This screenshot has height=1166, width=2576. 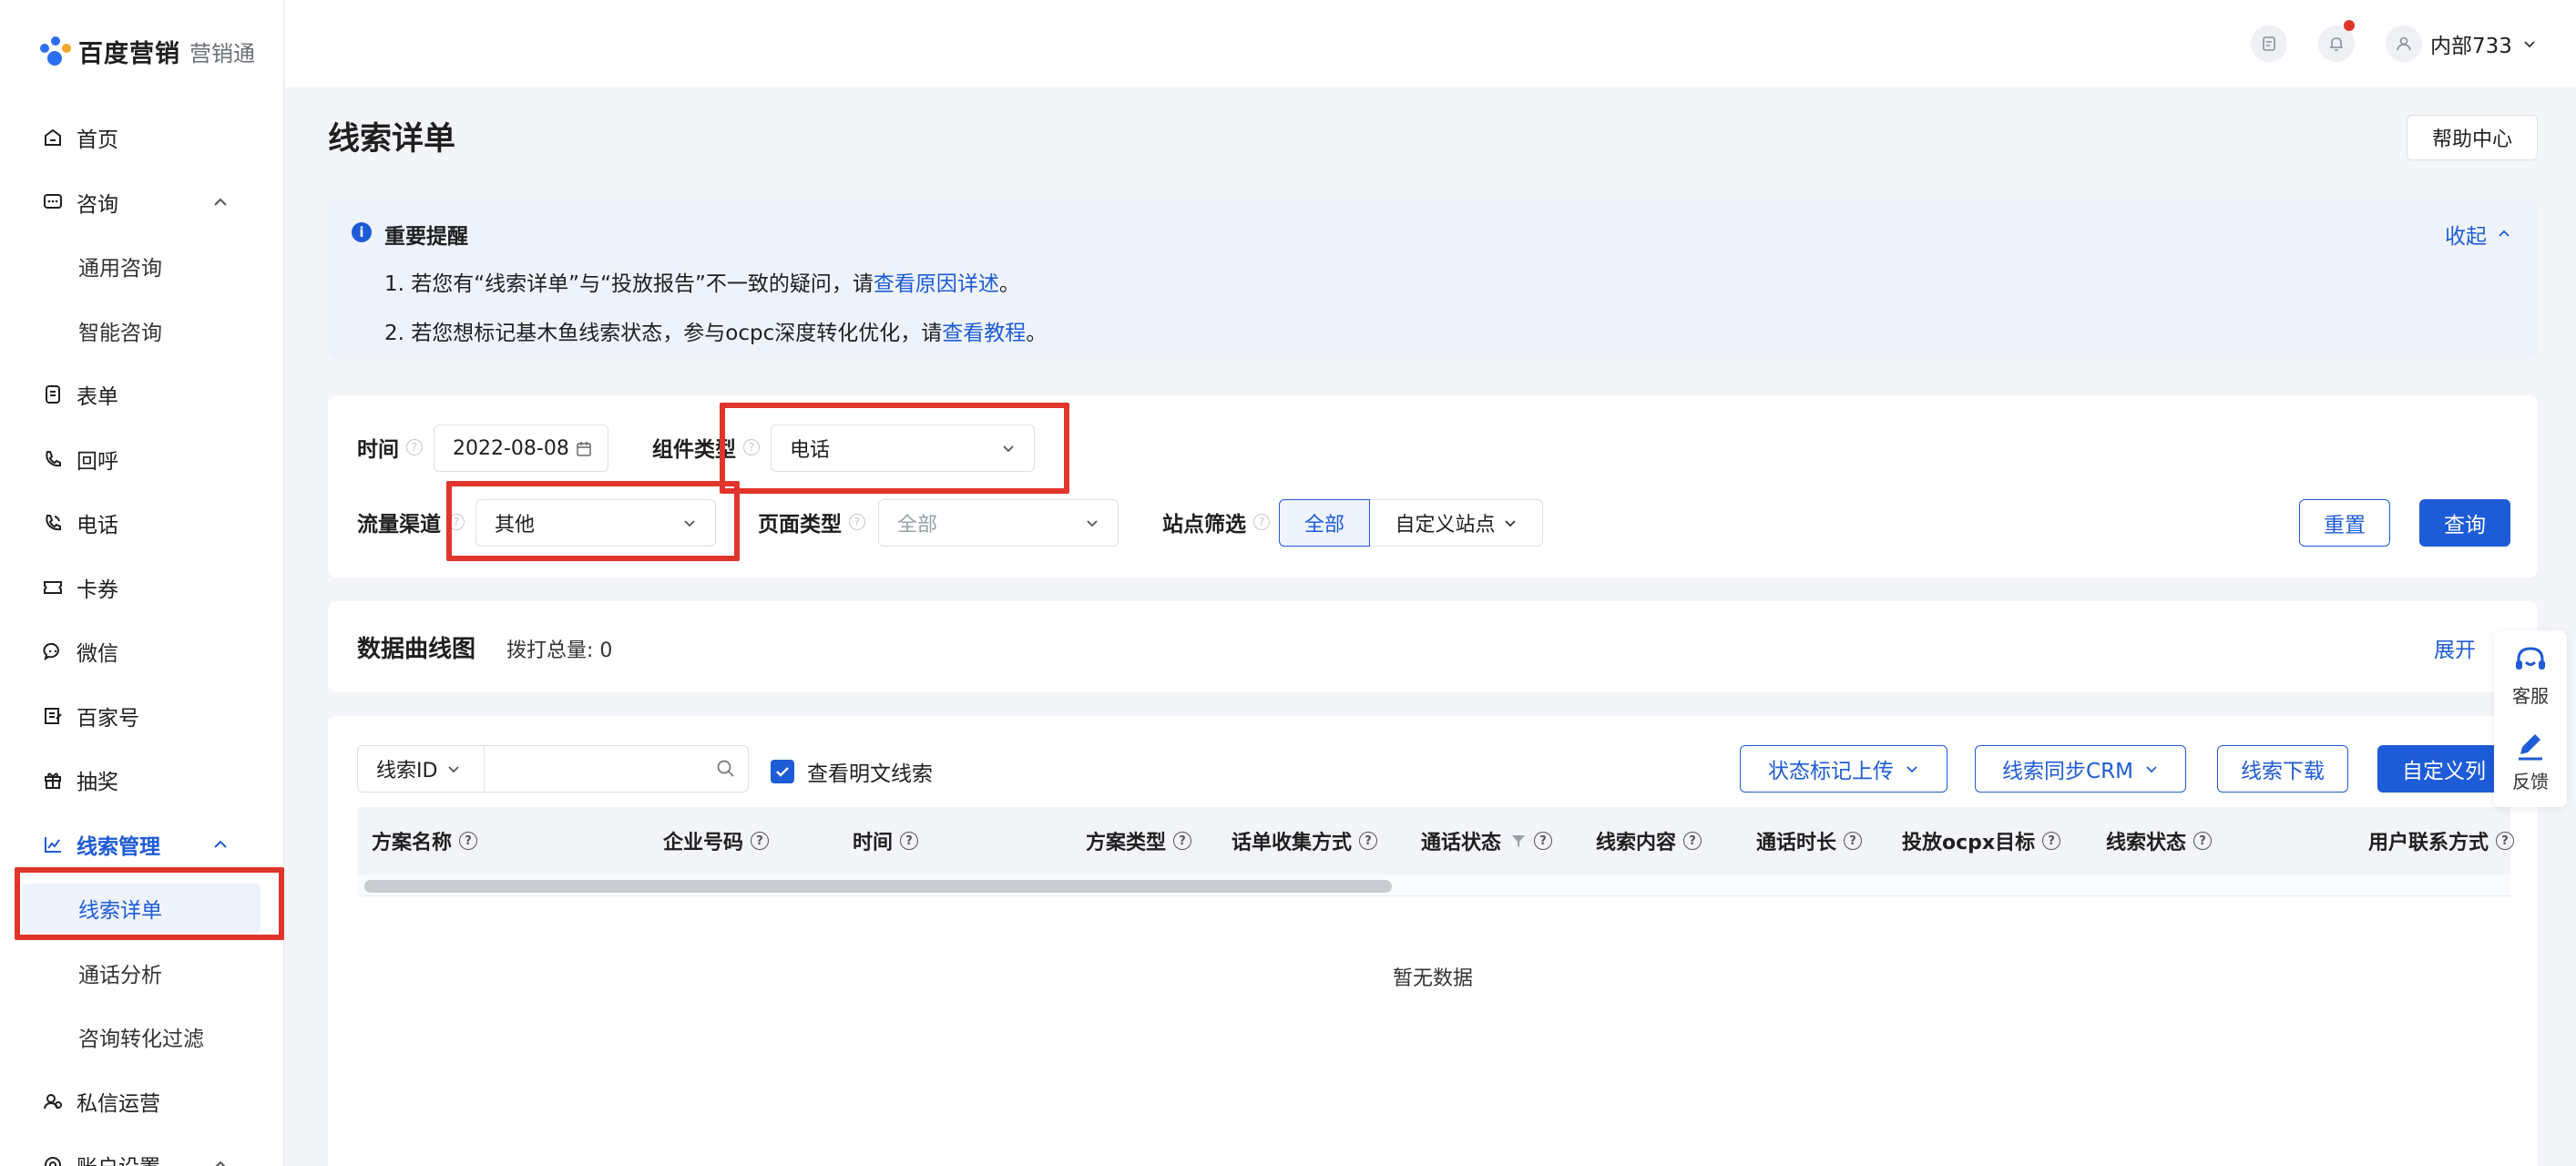 What do you see at coordinates (120, 911) in the screenshot?
I see `sidebar-item-label: 线索详单` at bounding box center [120, 911].